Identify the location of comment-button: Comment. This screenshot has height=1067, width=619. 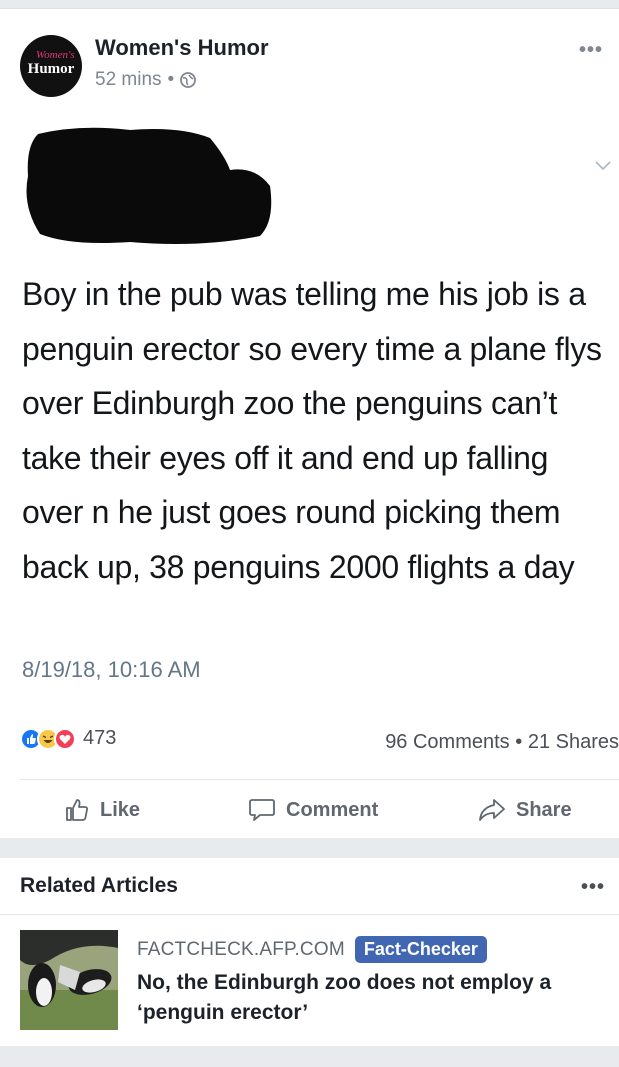
(313, 810).